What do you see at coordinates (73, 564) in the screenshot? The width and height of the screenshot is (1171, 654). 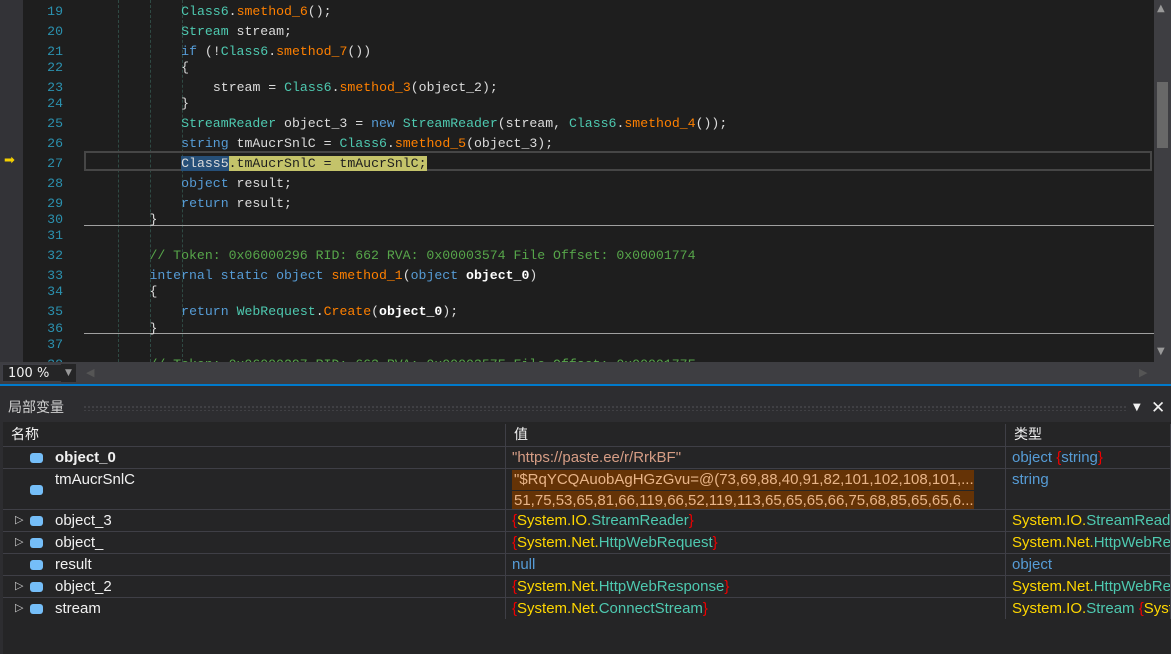 I see `variable-name: result` at bounding box center [73, 564].